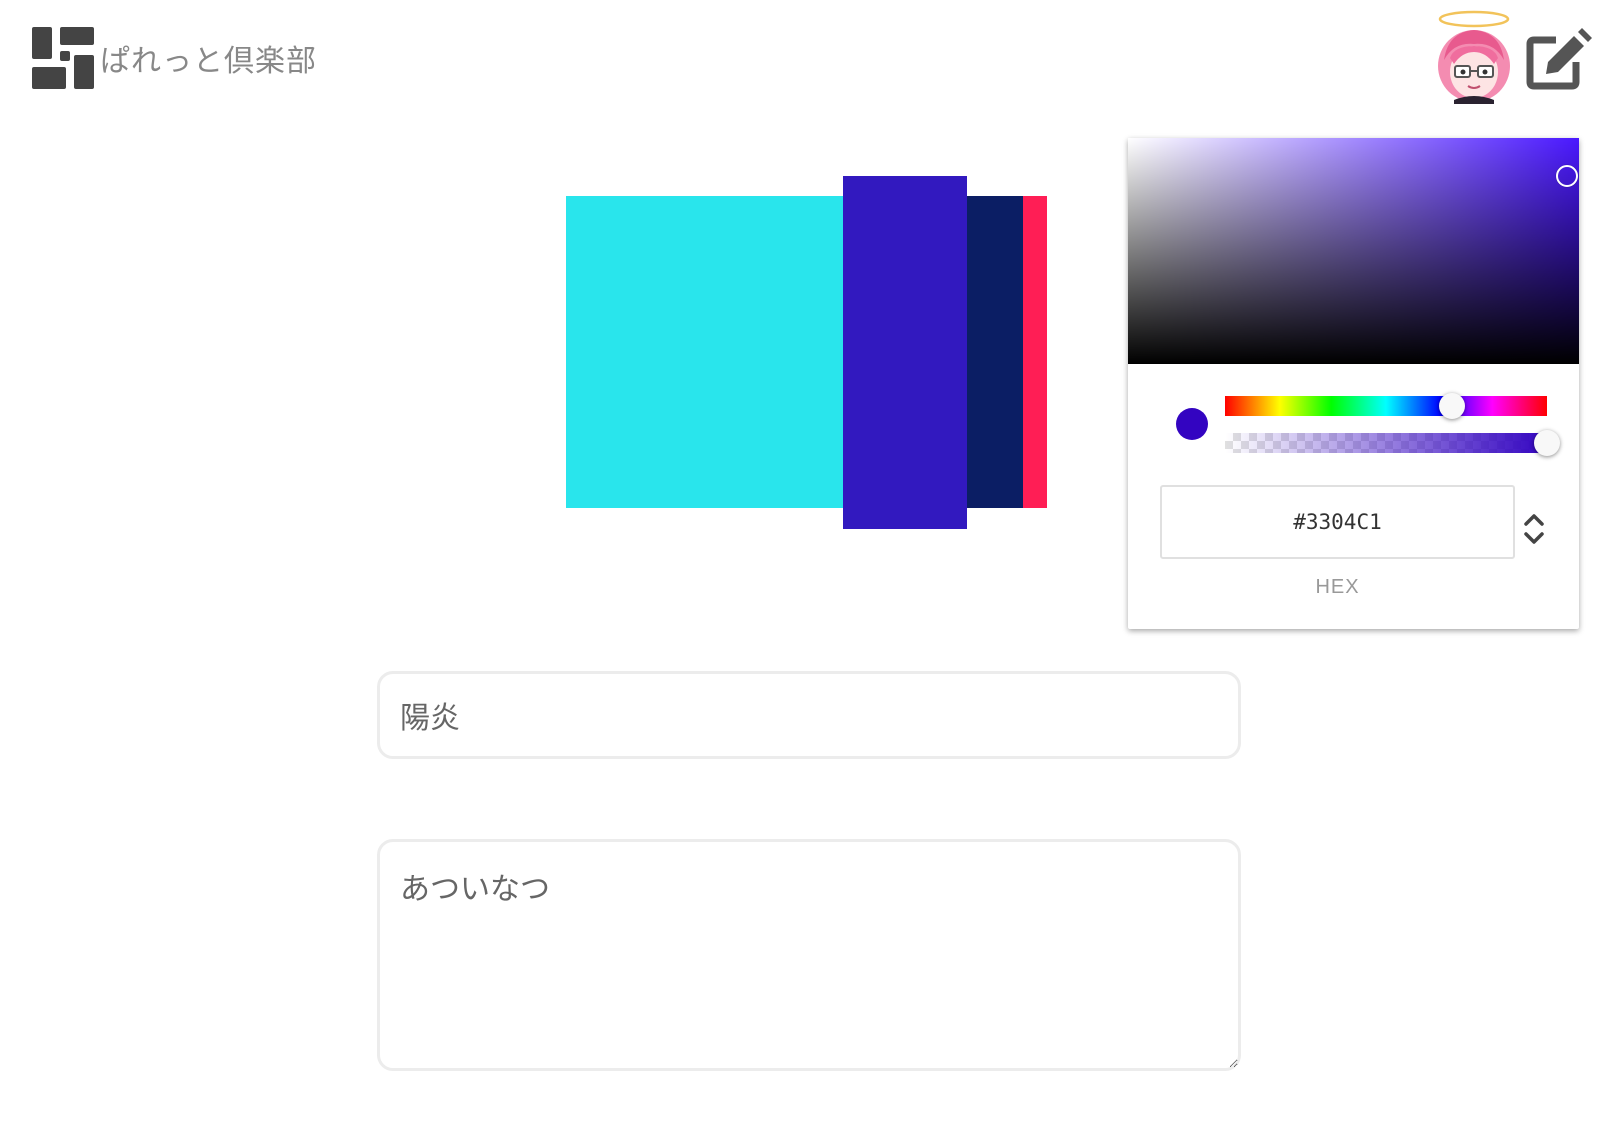 The image size is (1602, 1130). I want to click on palette-name-input, so click(809, 715).